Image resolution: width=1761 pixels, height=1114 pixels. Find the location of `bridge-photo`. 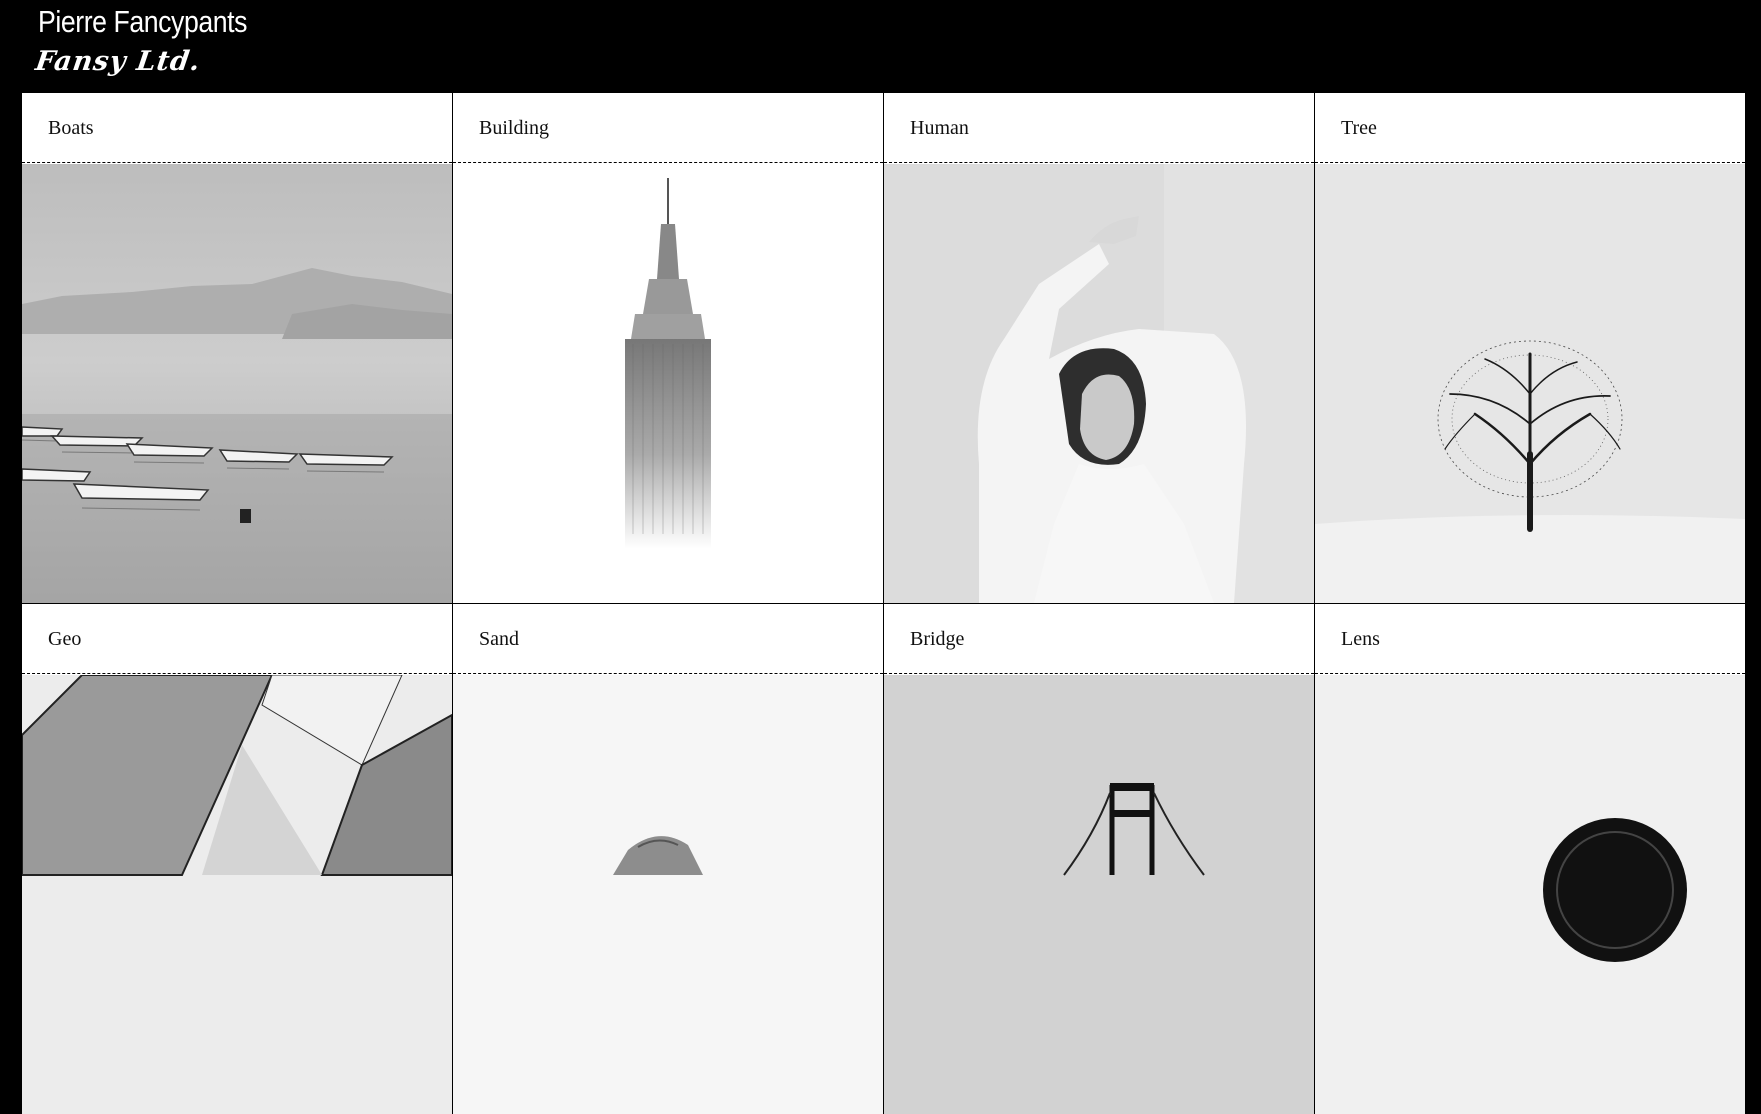

bridge-photo is located at coordinates (1099, 894).